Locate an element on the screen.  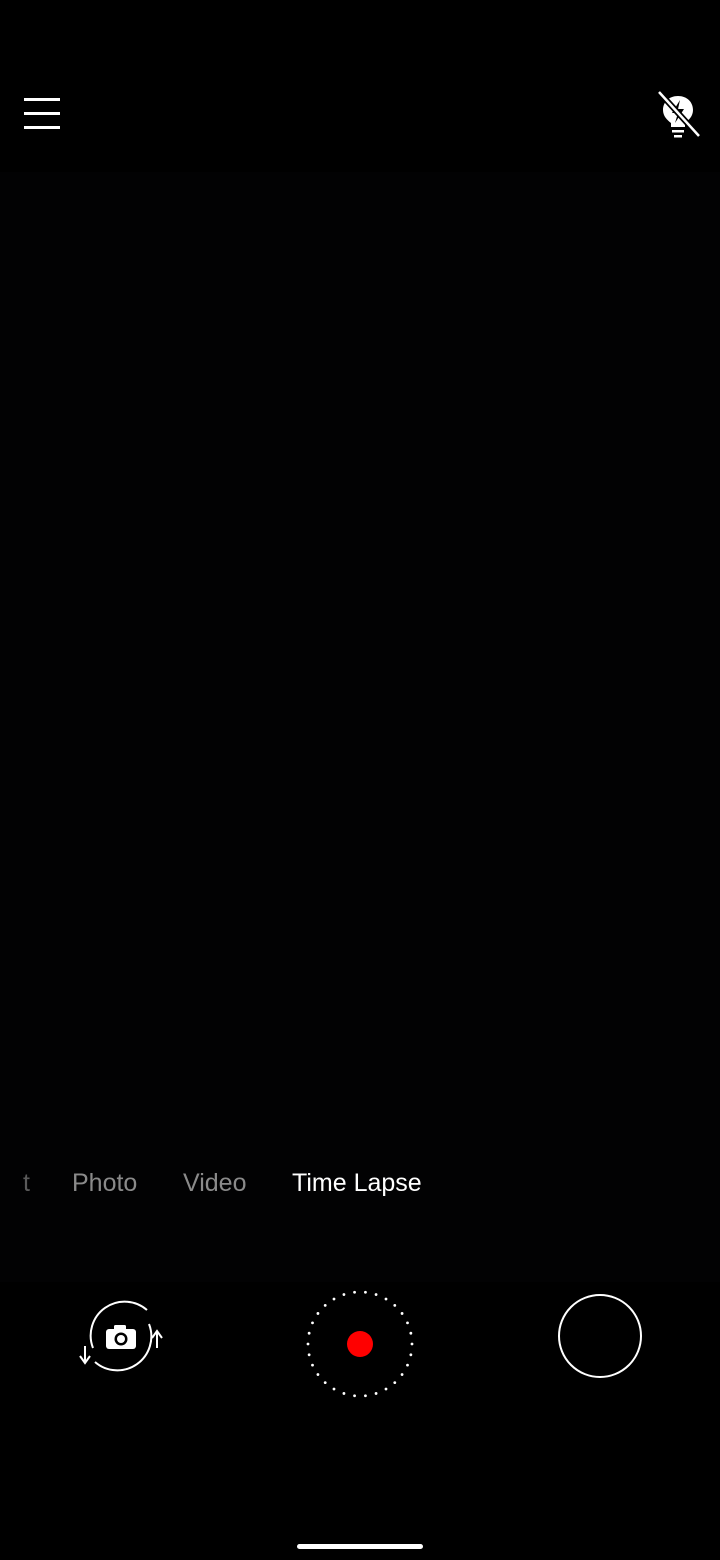
flash-toggle-button is located at coordinates (678, 114).